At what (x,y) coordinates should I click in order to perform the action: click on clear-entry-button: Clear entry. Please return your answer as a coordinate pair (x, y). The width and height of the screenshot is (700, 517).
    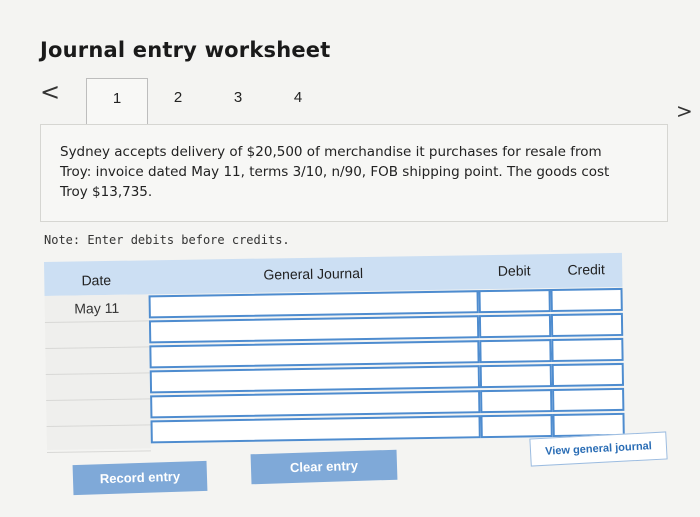
    Looking at the image, I should click on (324, 467).